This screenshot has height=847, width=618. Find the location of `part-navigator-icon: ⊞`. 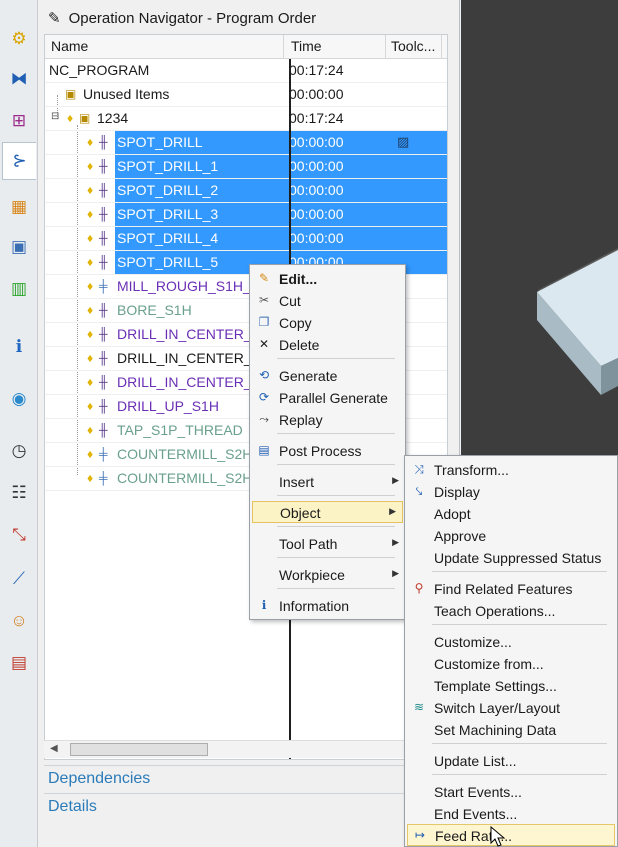

part-navigator-icon: ⊞ is located at coordinates (19, 121).